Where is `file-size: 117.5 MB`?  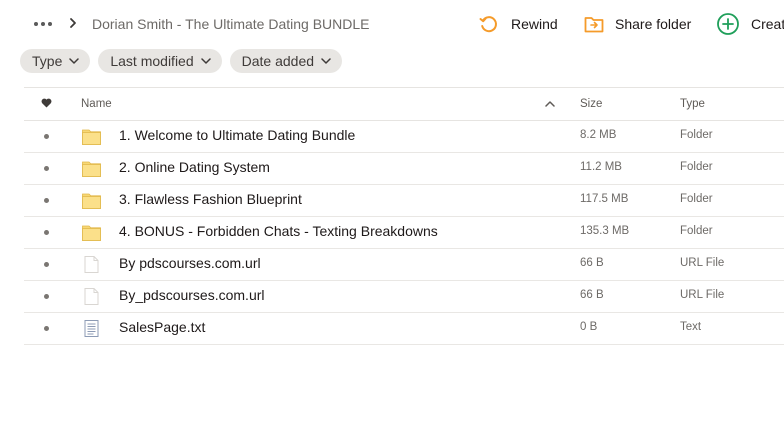 file-size: 117.5 MB is located at coordinates (604, 199).